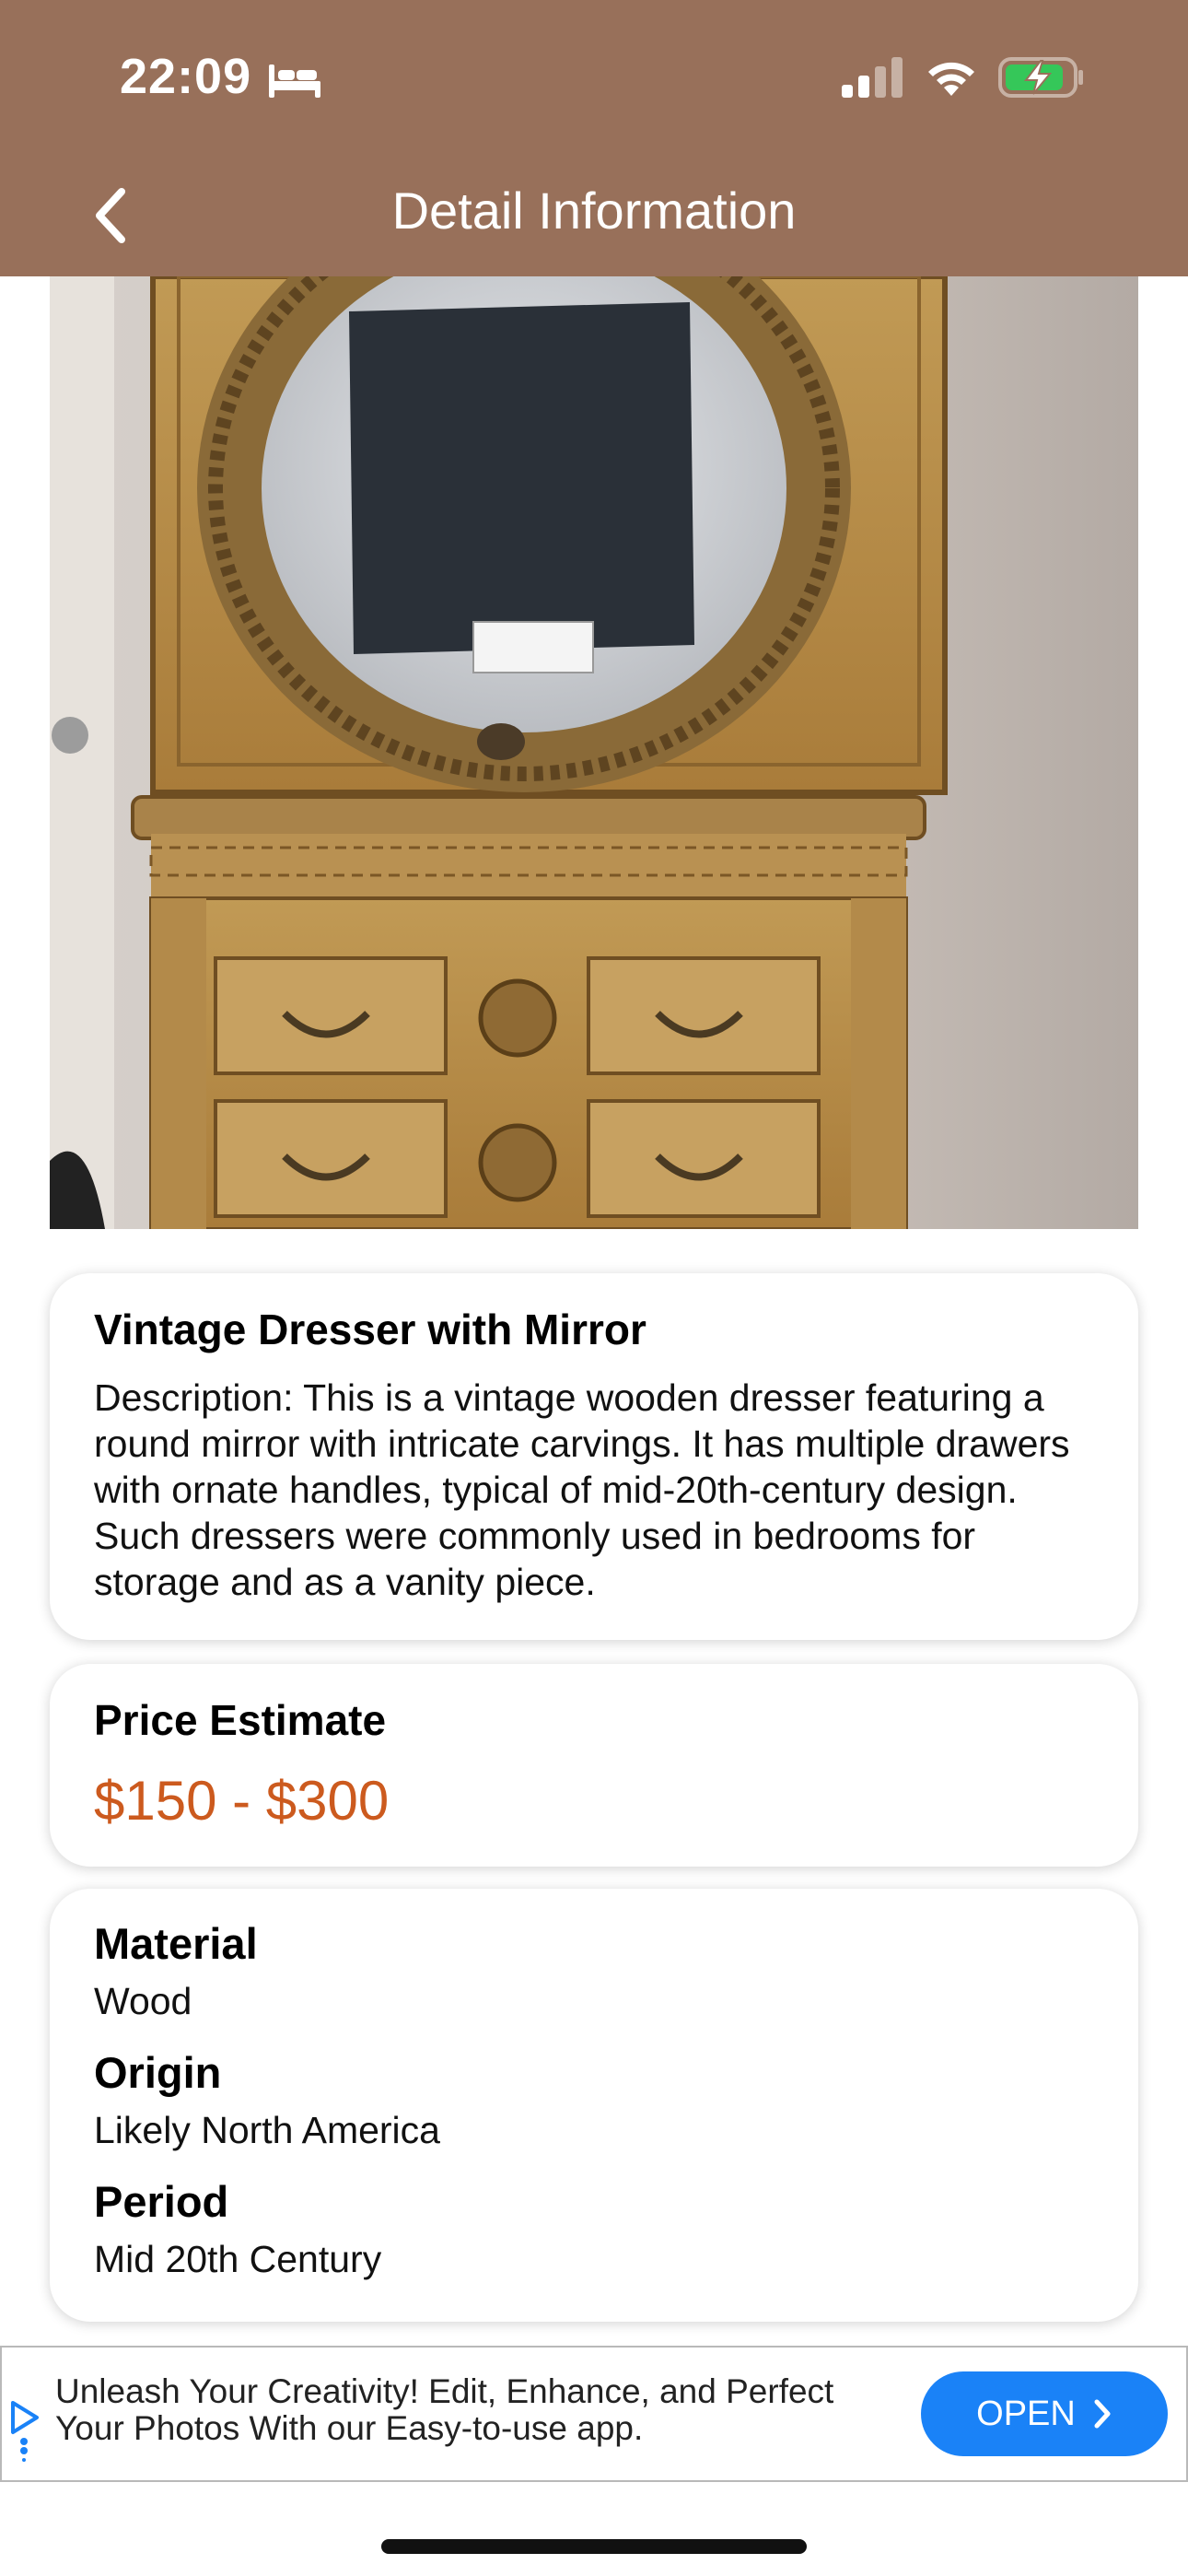 This screenshot has width=1188, height=2576. I want to click on signal-icon, so click(872, 77).